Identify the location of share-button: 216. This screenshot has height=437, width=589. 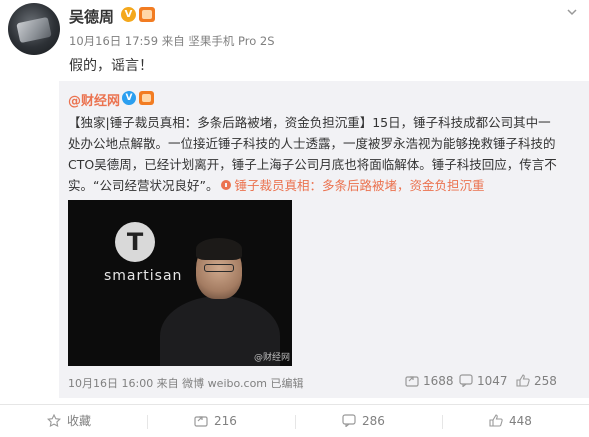
(215, 421).